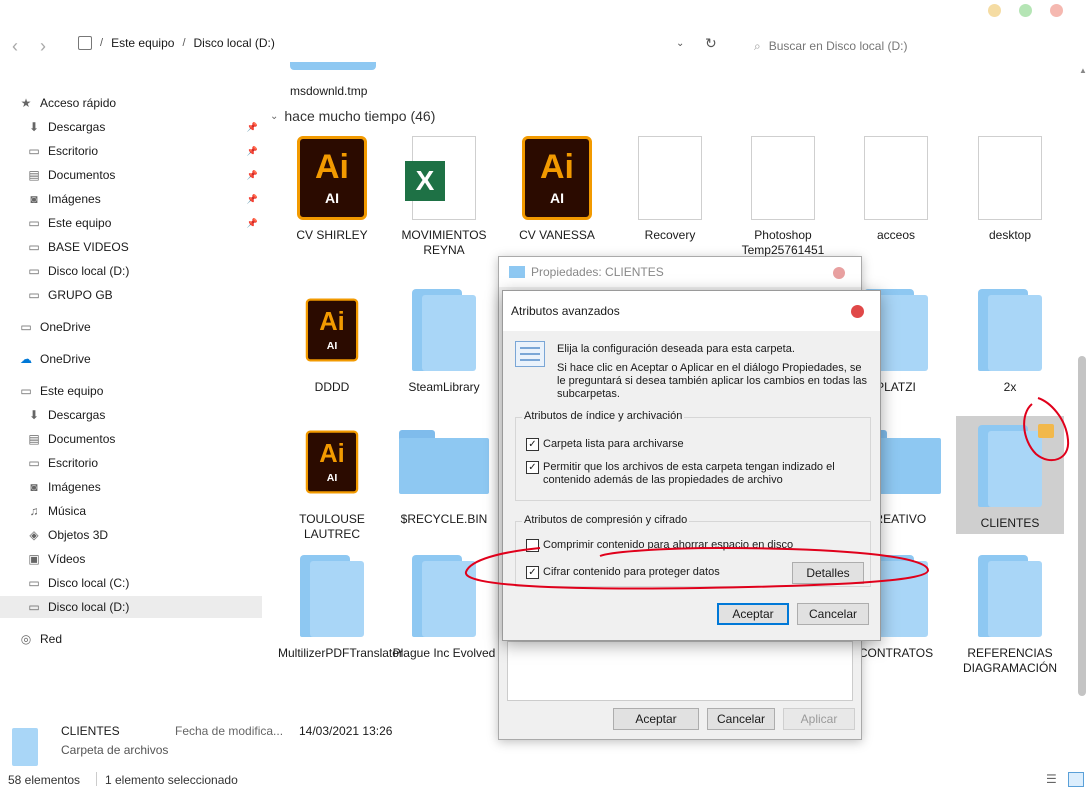 This screenshot has height=790, width=1089. I want to click on sidebar-item: ⬇ Descargas 📌, so click(131, 127).